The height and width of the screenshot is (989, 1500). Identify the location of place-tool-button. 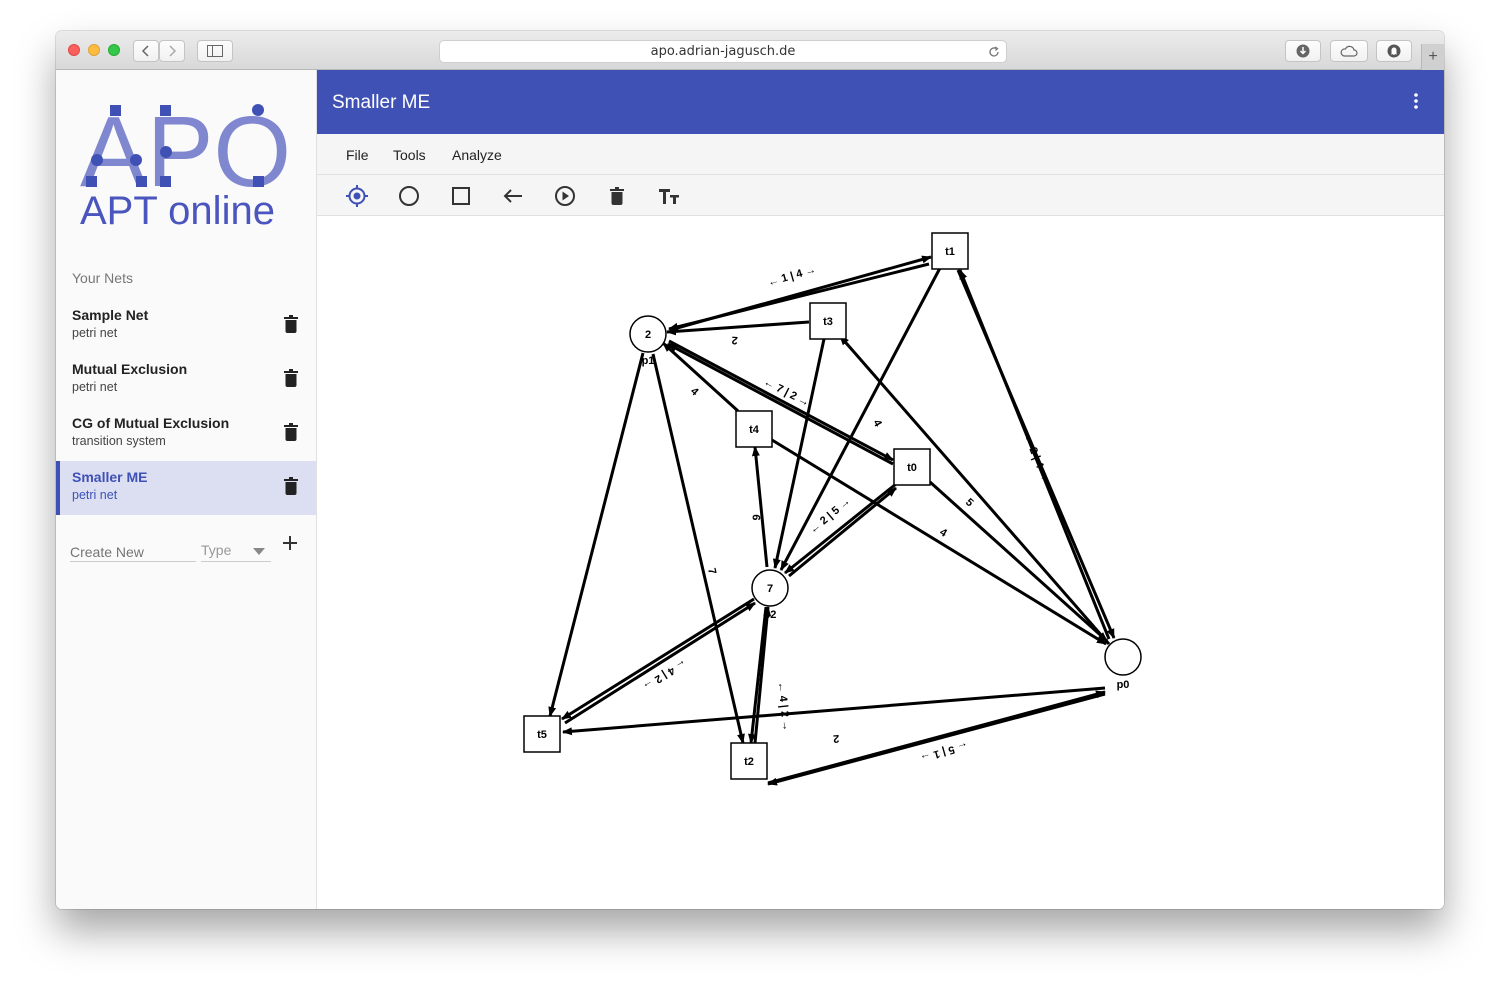
(409, 196).